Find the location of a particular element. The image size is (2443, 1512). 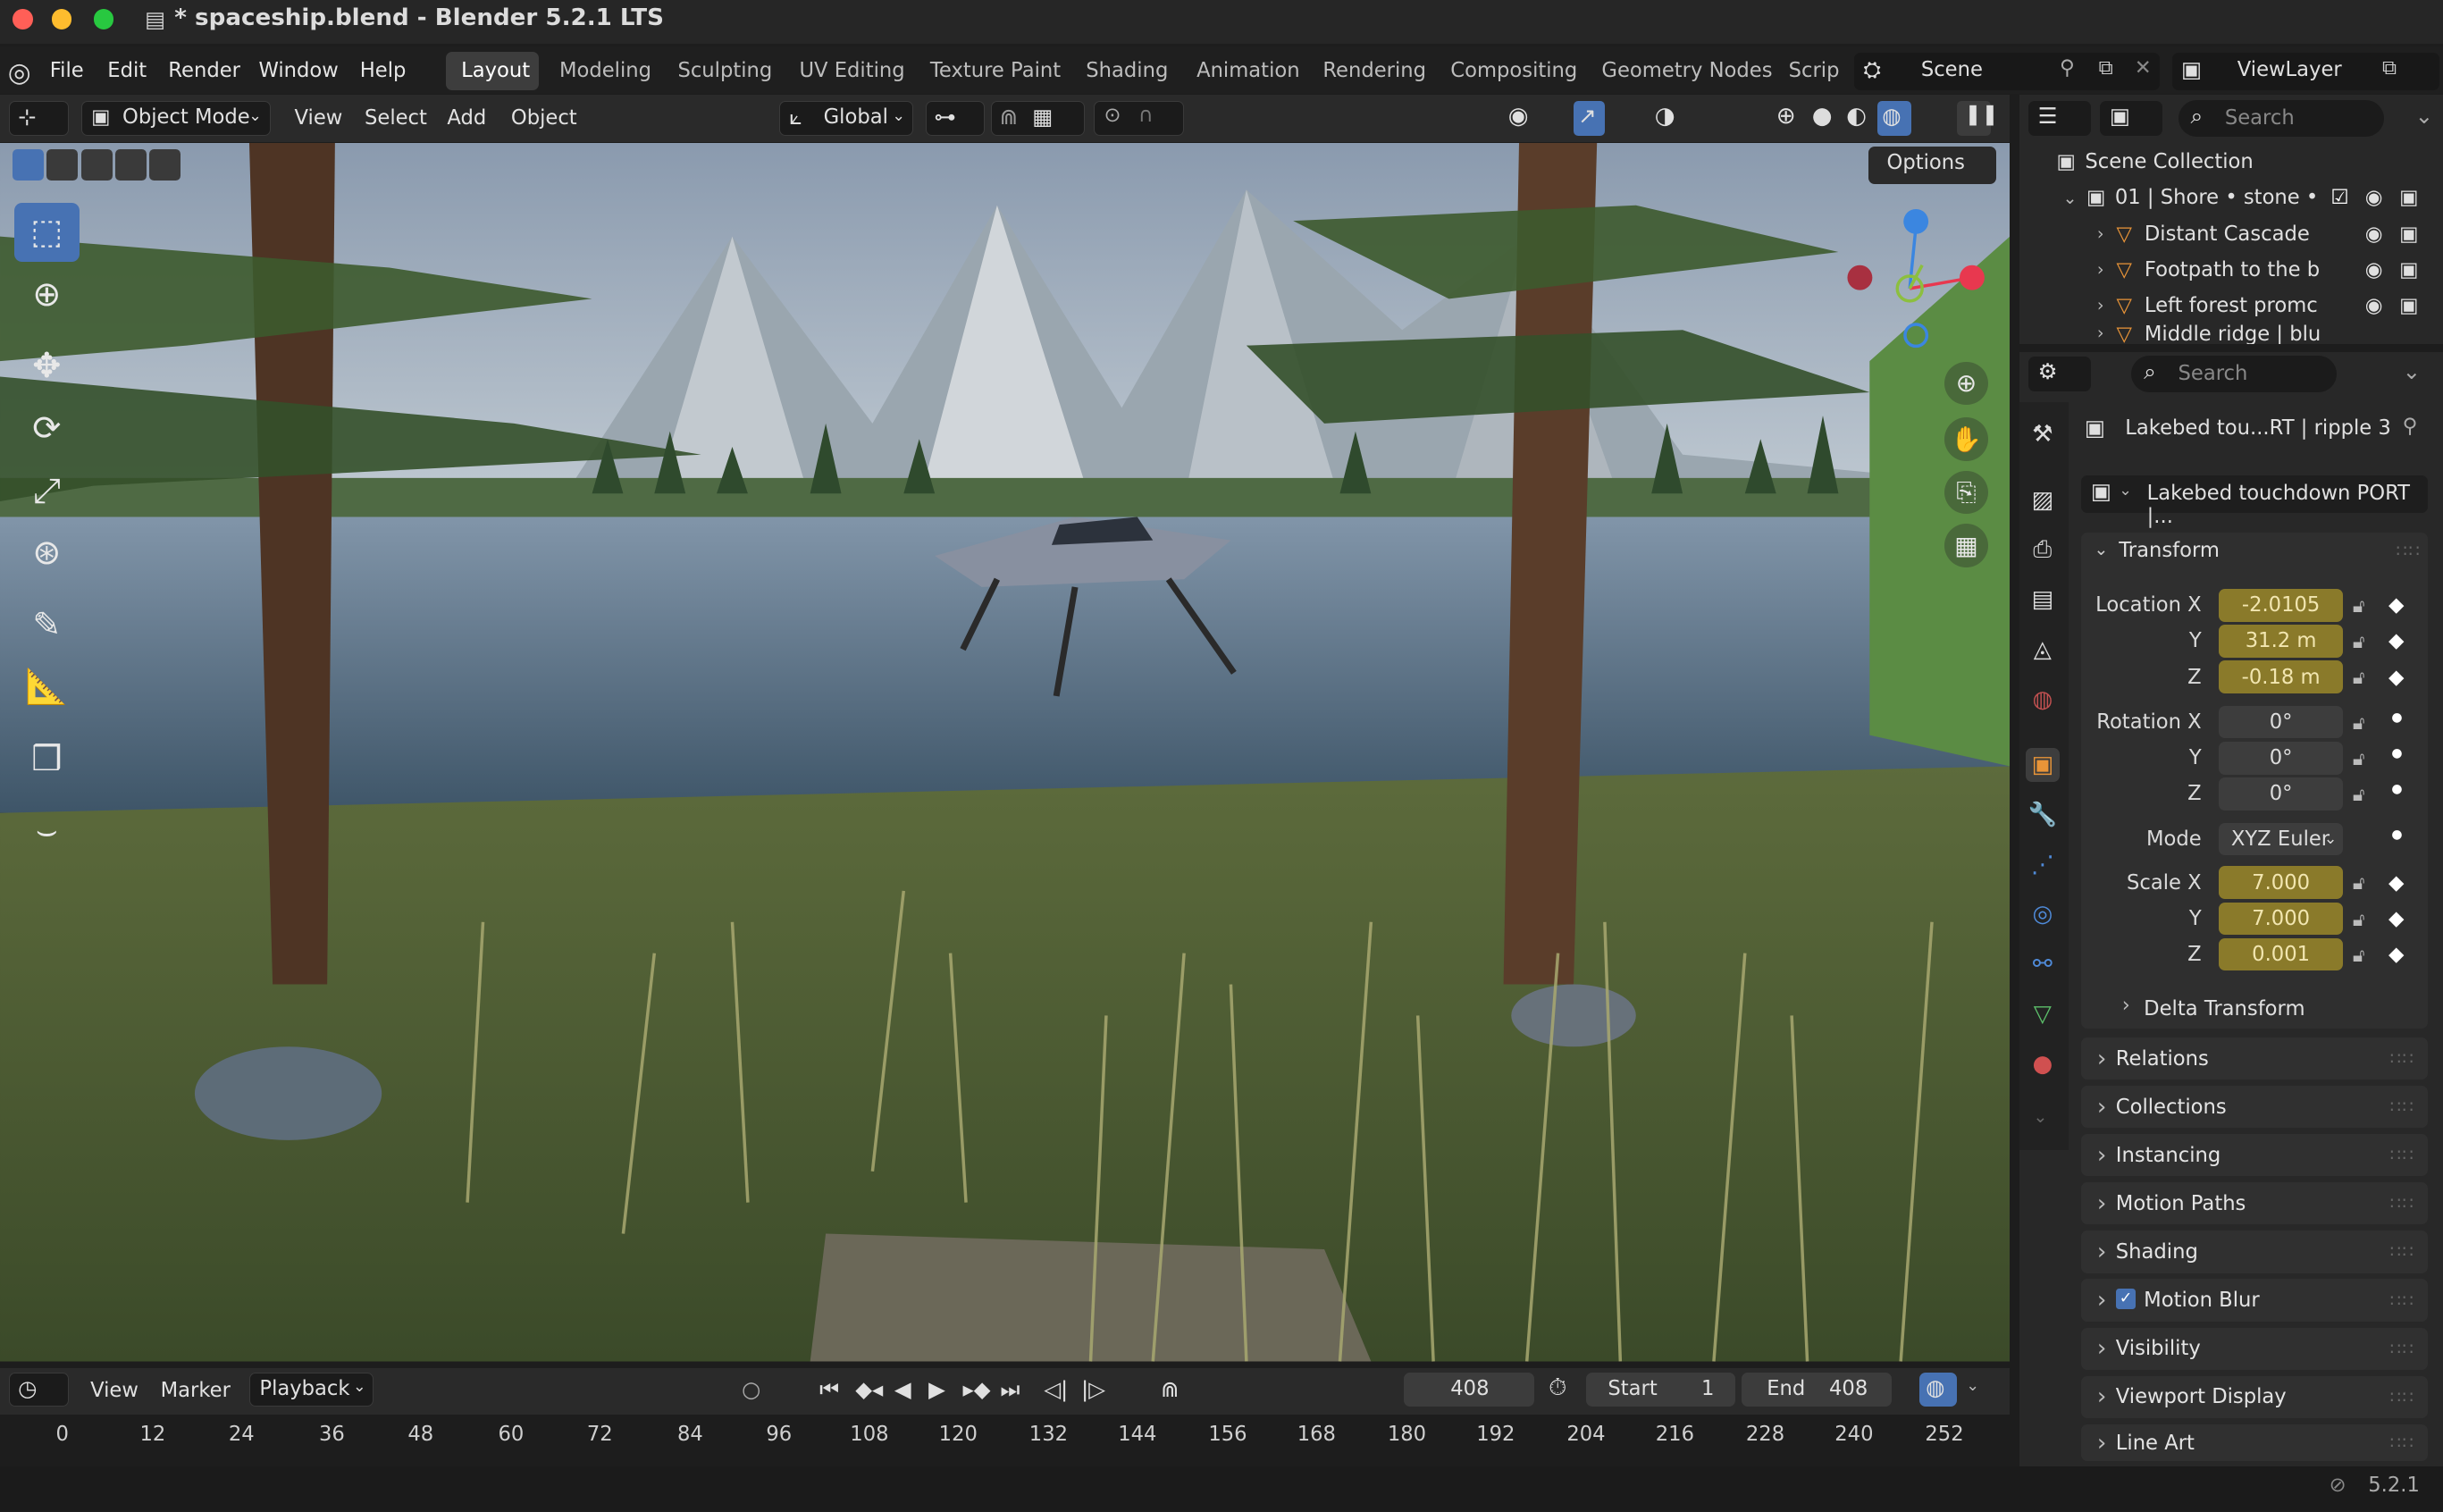

blender-logo-icon: ◎ is located at coordinates (19, 72).